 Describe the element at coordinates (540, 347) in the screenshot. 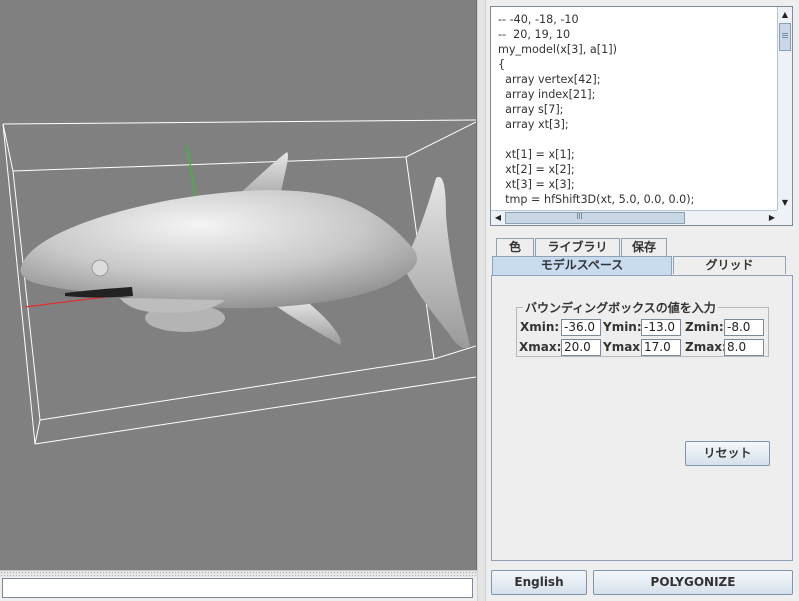

I see `xmax-label: Xmax:` at that location.